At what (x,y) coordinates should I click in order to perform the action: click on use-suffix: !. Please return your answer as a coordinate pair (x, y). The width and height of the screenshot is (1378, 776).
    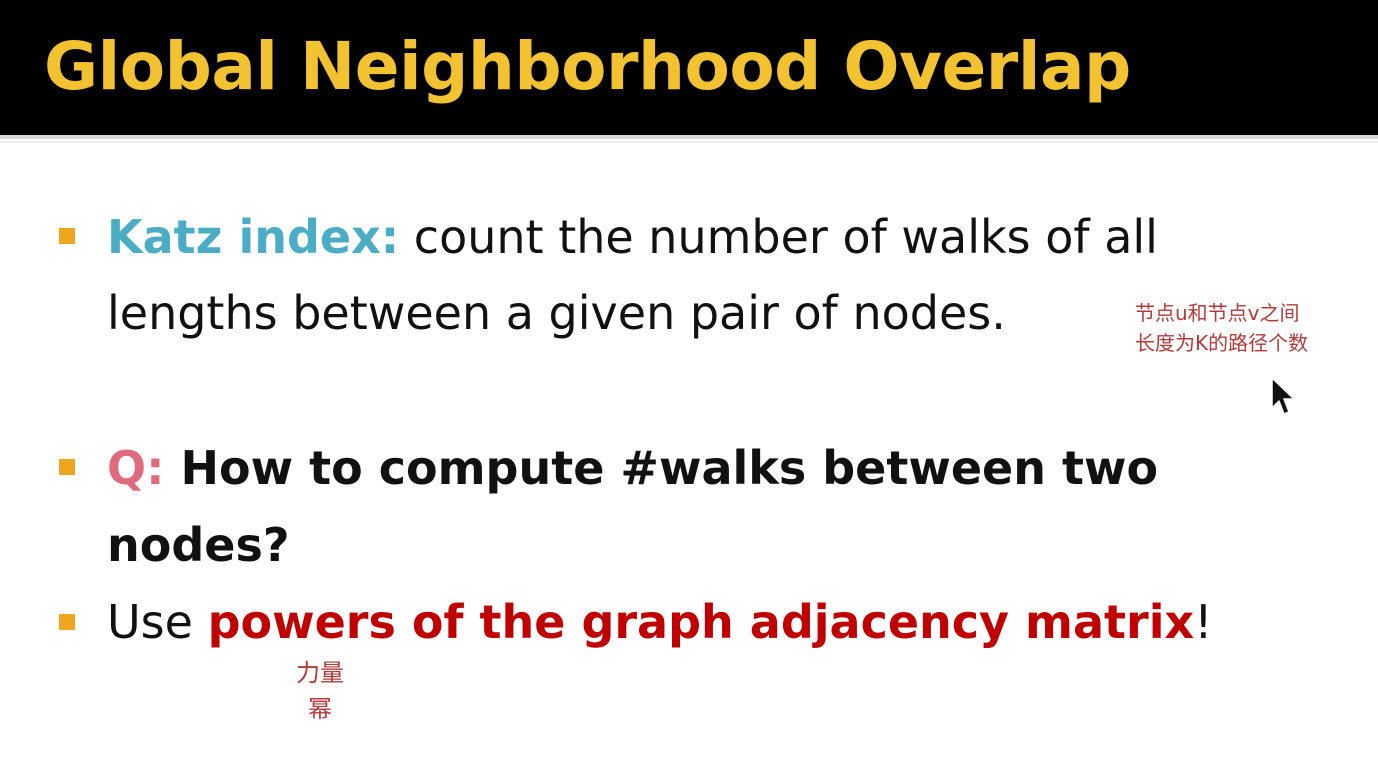
    Looking at the image, I should click on (1203, 622).